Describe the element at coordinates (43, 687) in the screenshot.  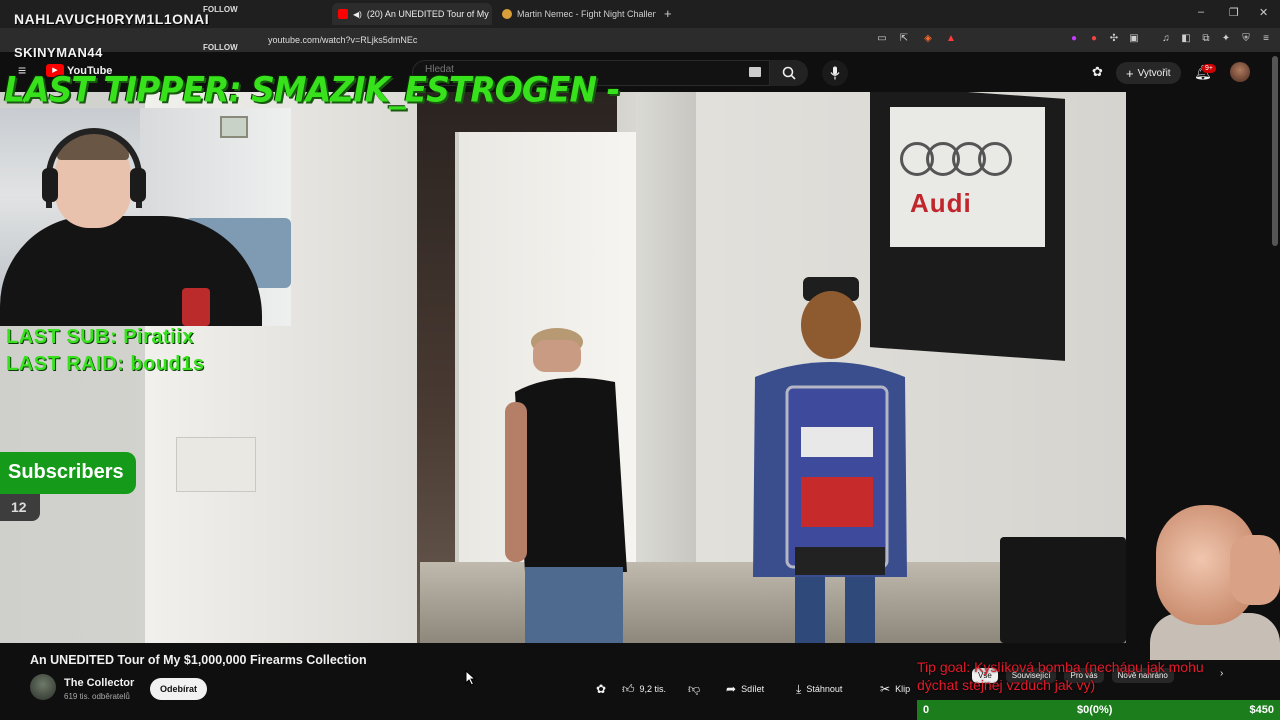
I see `channel-avatar` at that location.